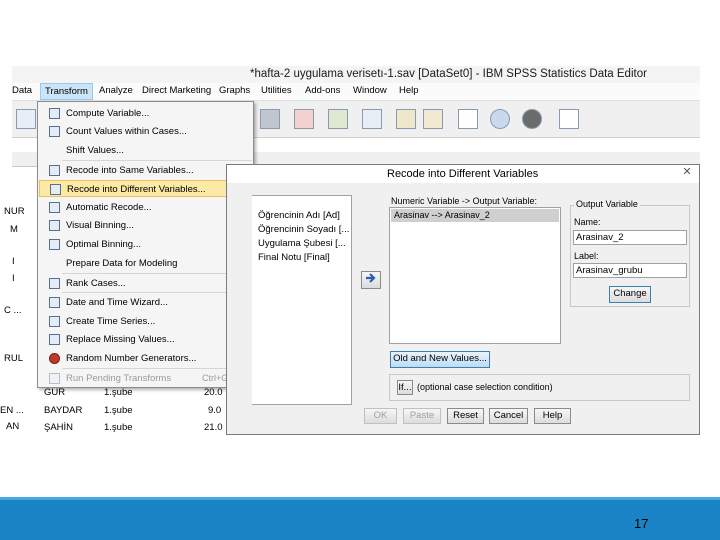 Image resolution: width=720 pixels, height=540 pixels. Describe the element at coordinates (322, 90) in the screenshot. I see `menu-add-ons: Add-ons` at that location.